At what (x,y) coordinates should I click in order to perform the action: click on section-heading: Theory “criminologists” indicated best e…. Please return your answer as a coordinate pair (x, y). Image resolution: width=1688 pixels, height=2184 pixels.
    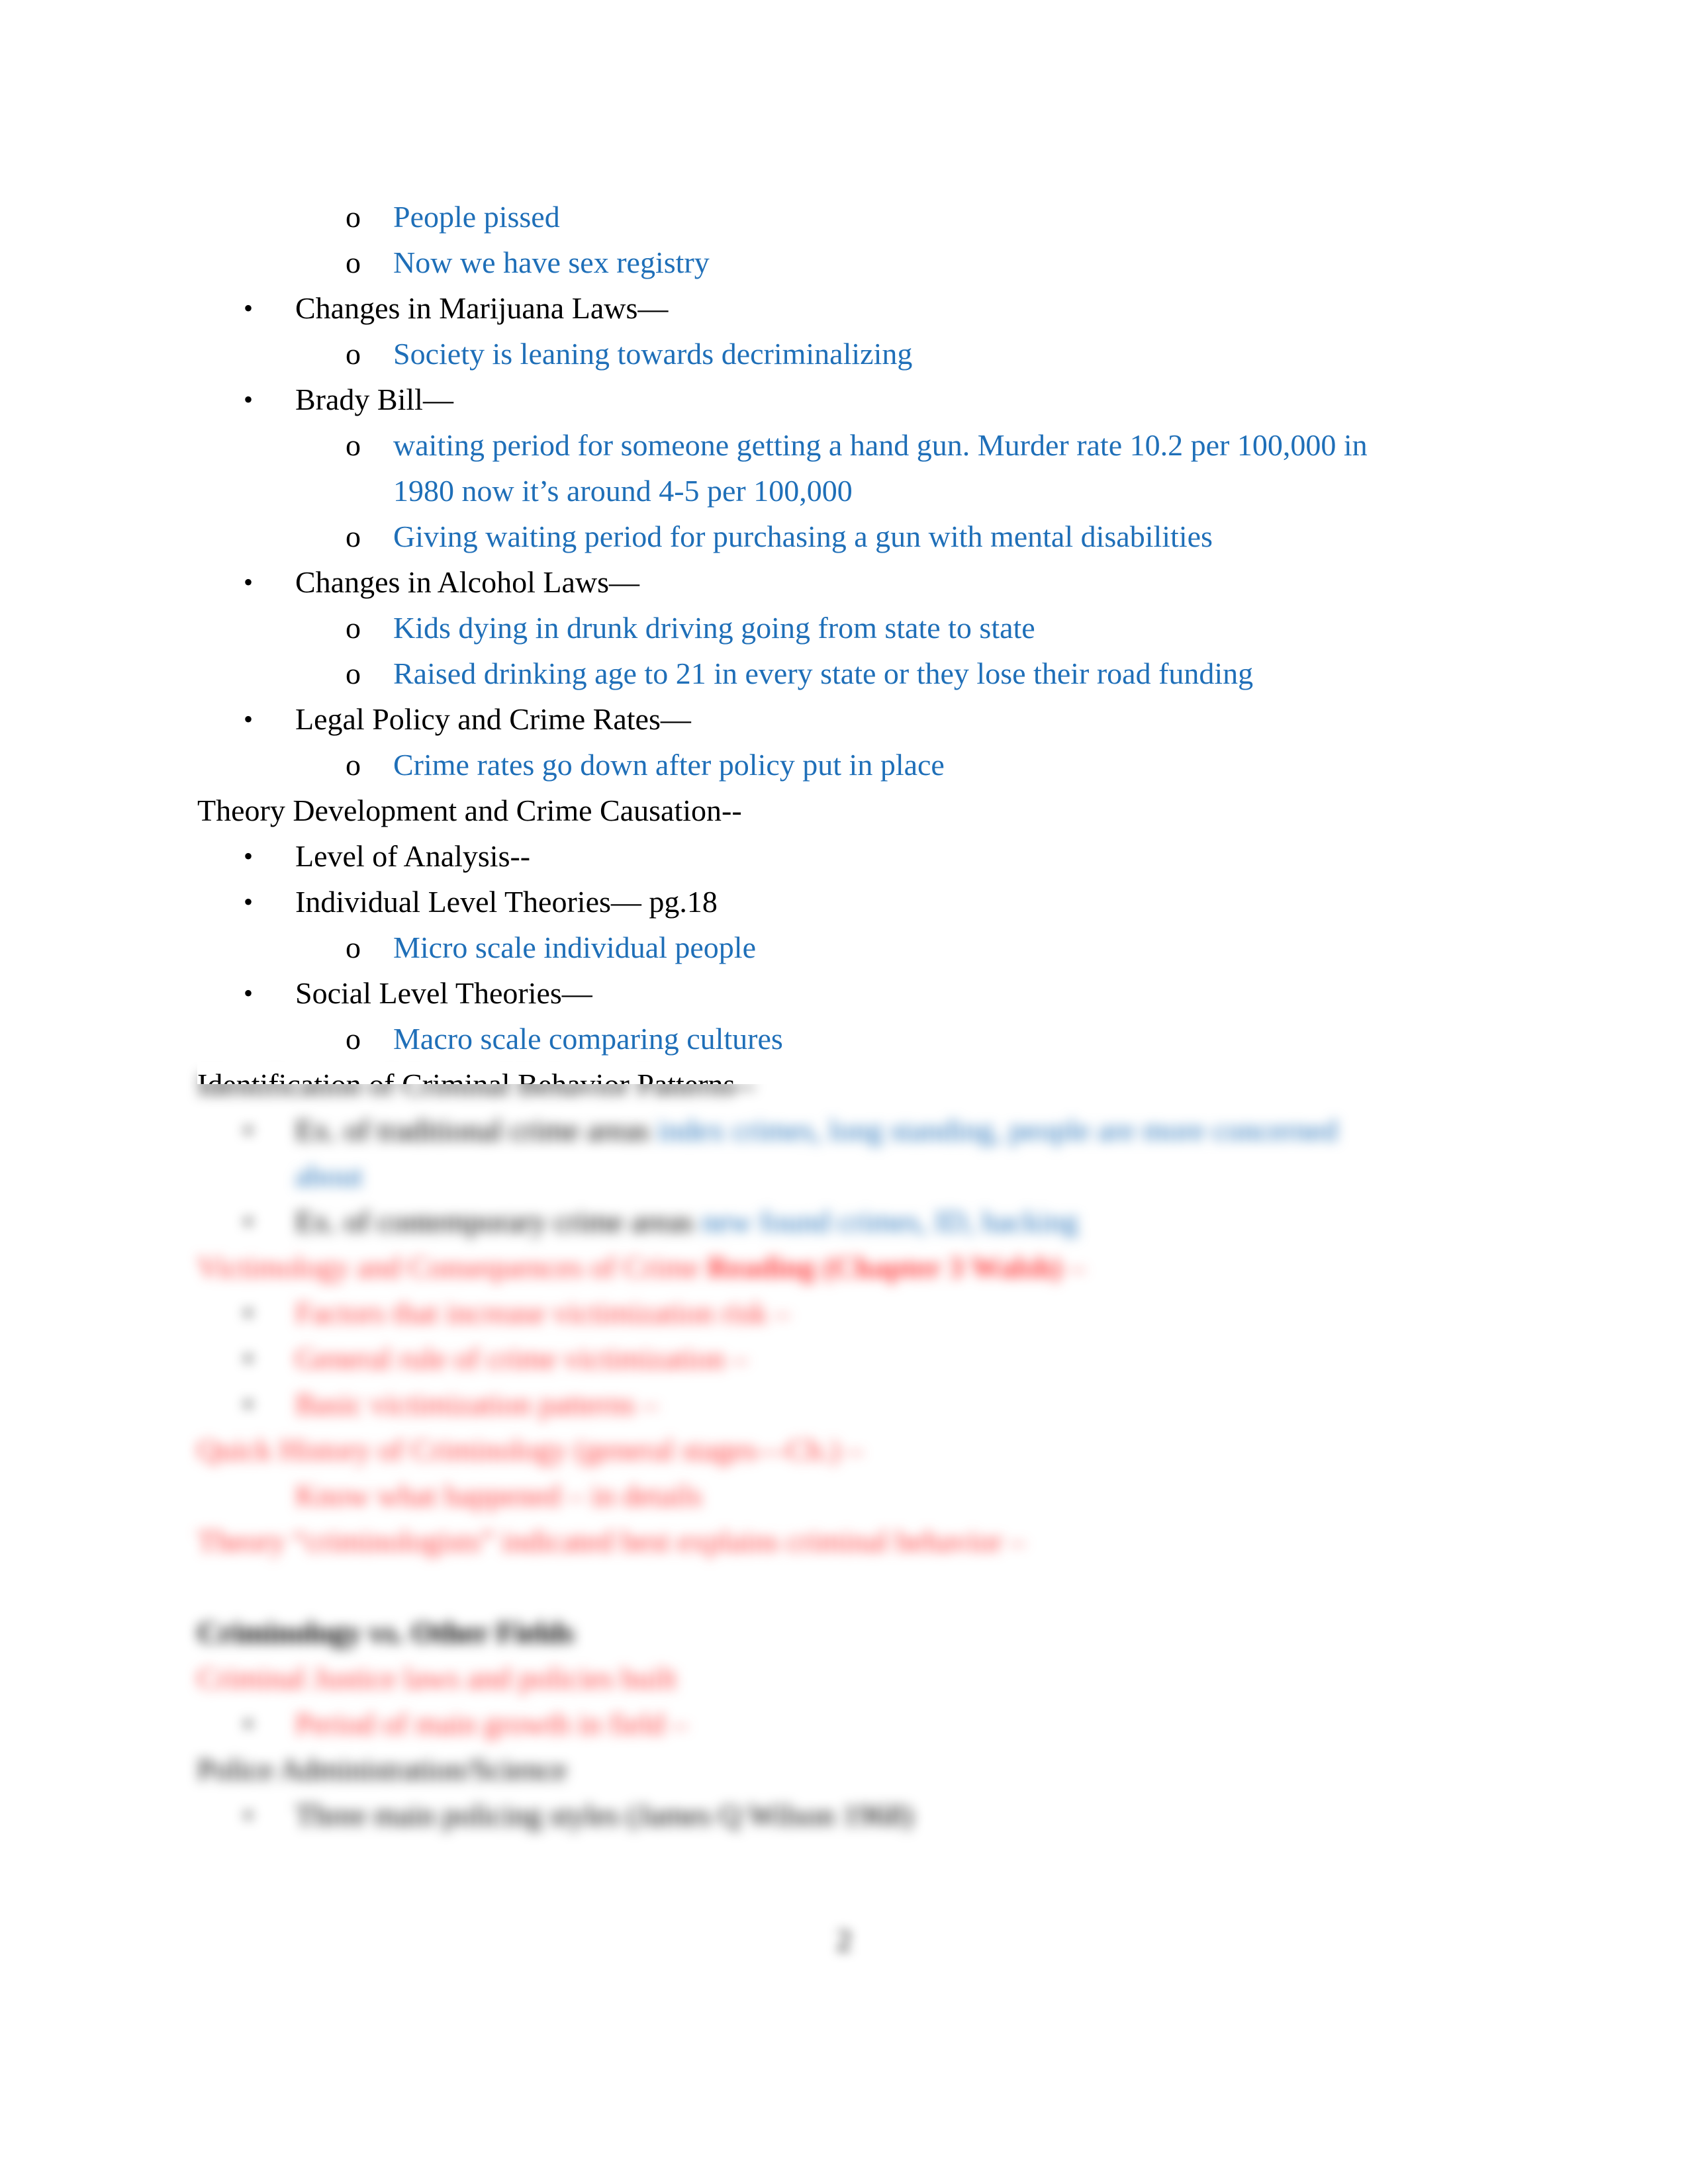
    Looking at the image, I should click on (611, 1541).